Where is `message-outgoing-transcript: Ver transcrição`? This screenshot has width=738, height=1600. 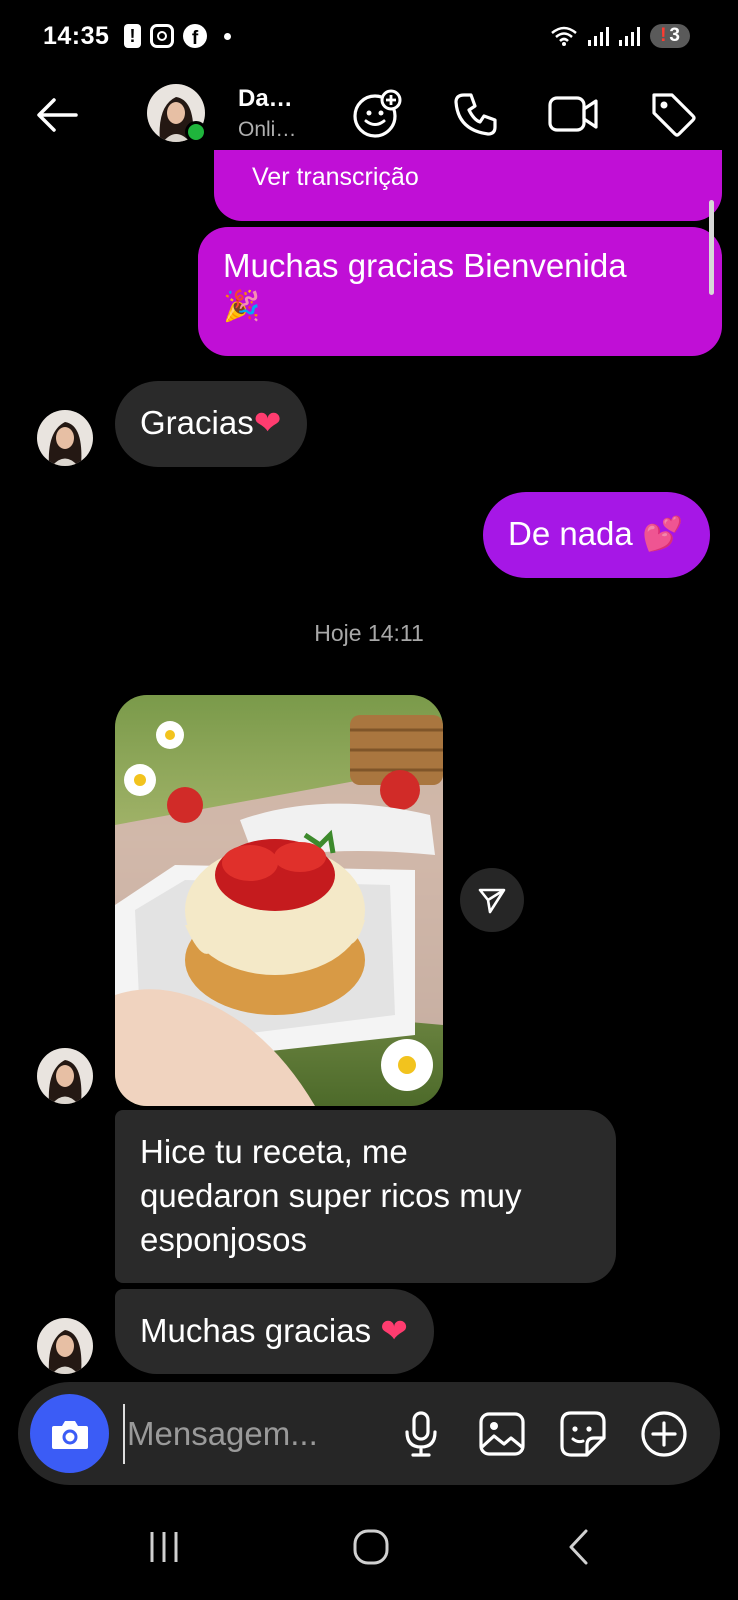
message-outgoing-transcript: Ver transcrição is located at coordinates (468, 185).